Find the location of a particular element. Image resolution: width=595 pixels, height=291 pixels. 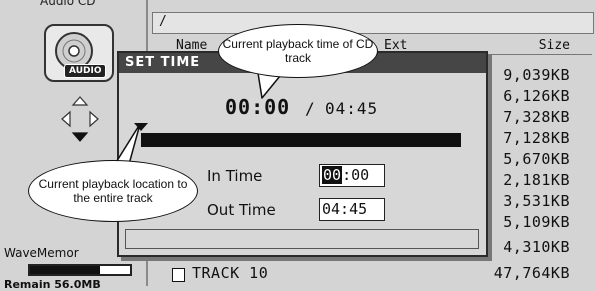

playhead-marker-icon is located at coordinates (141, 127).